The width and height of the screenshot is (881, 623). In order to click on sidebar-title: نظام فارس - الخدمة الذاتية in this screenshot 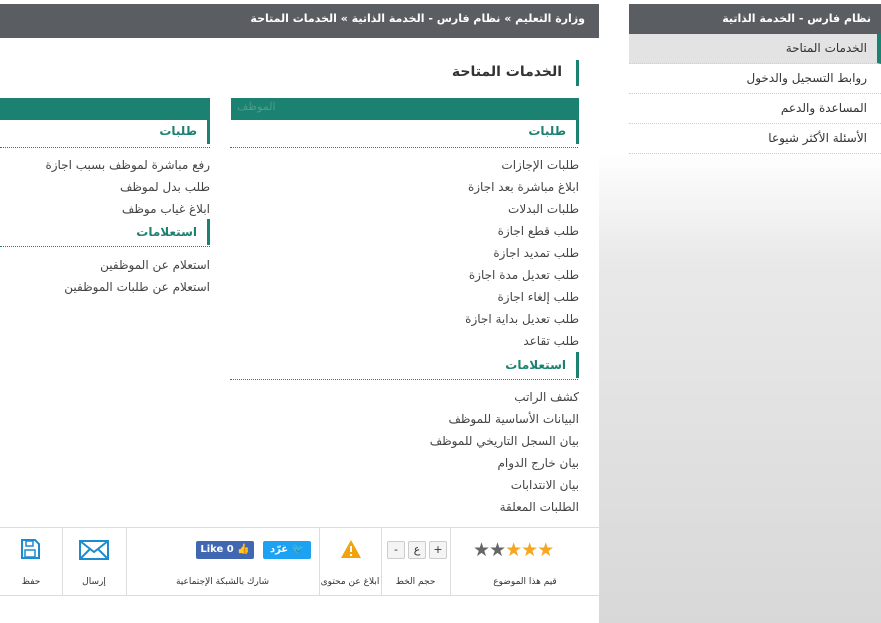, I will do `click(755, 19)`.